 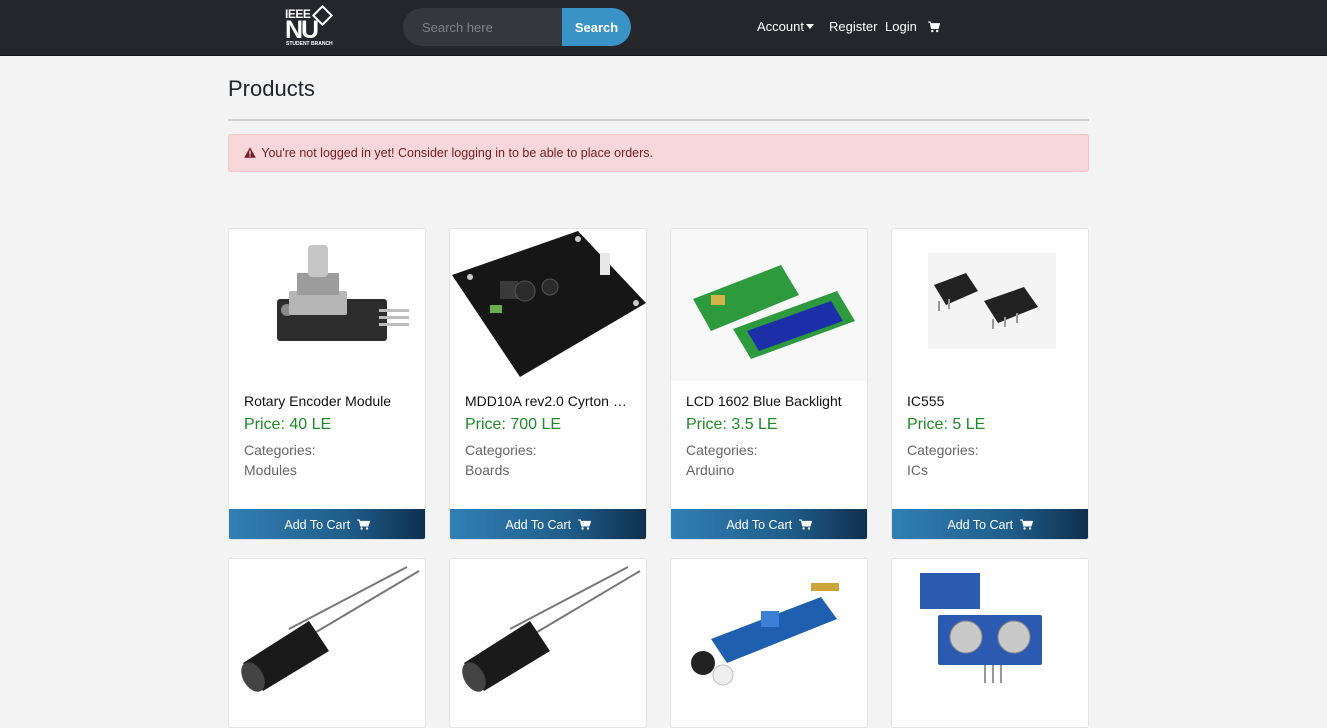 What do you see at coordinates (288, 424) in the screenshot?
I see `product-price: Price: 40 LE` at bounding box center [288, 424].